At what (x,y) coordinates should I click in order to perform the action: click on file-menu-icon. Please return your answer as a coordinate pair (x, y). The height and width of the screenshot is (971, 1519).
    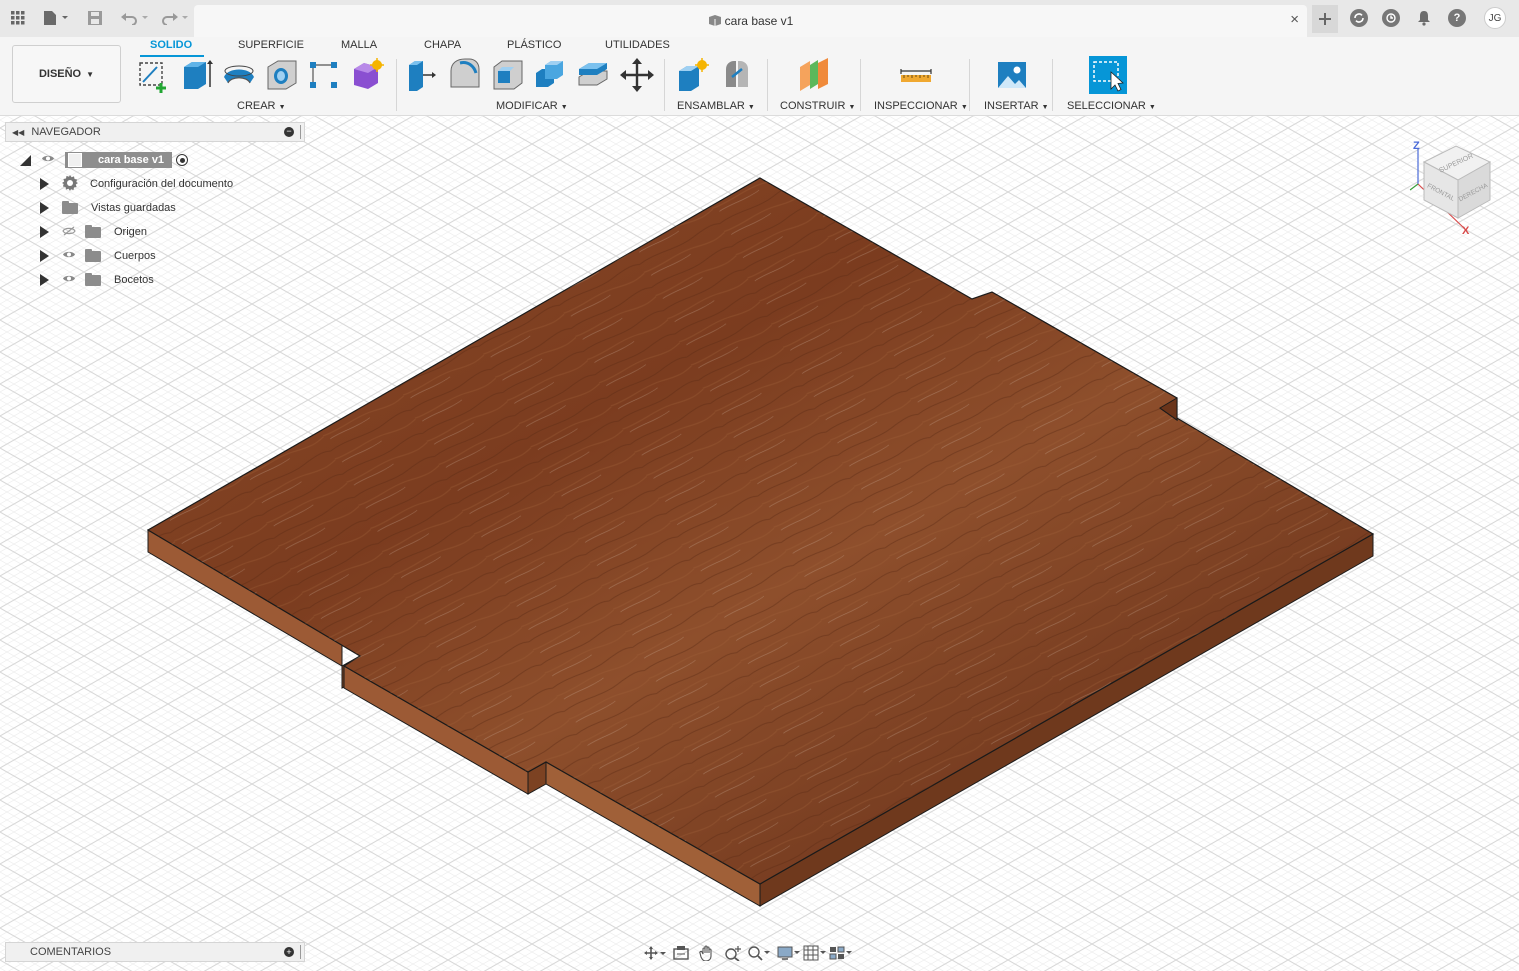
    Looking at the image, I should click on (56, 18).